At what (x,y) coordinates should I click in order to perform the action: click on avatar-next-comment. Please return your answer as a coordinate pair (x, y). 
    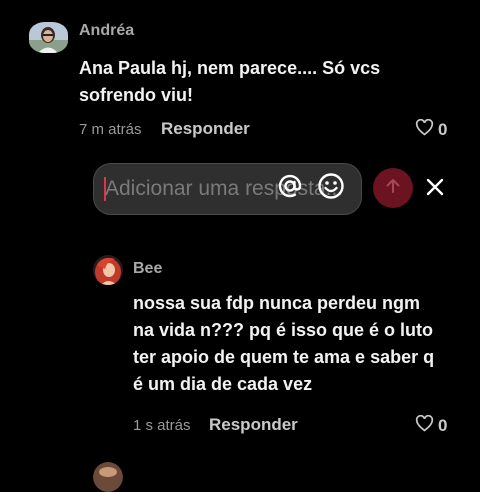
    Looking at the image, I should click on (108, 477).